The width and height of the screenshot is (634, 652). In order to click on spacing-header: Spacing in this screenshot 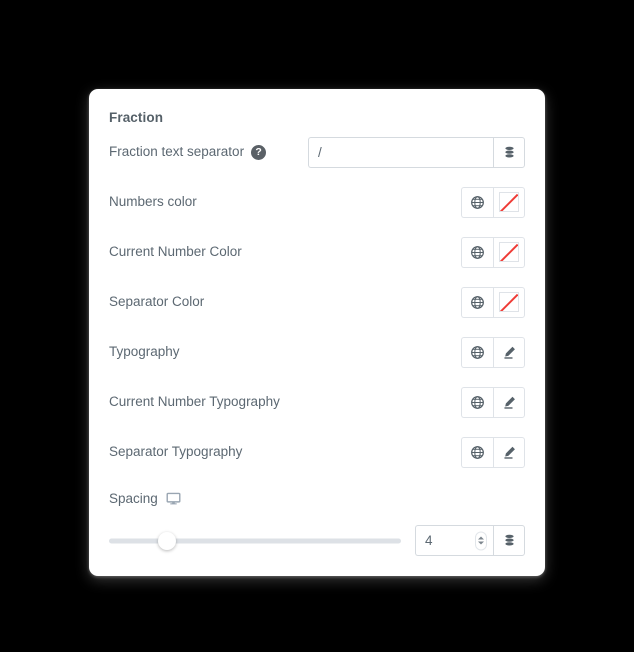, I will do `click(317, 498)`.